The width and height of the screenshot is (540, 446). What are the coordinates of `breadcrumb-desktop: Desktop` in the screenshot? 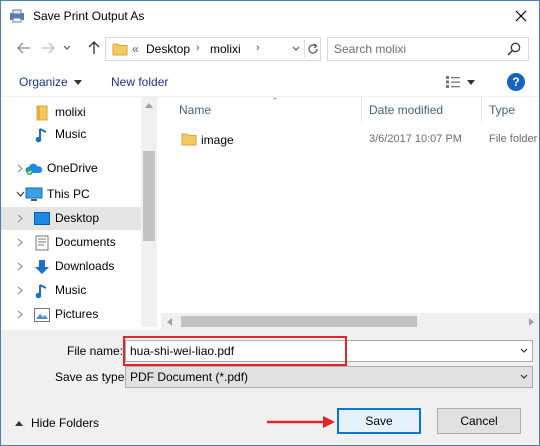 It's located at (168, 49).